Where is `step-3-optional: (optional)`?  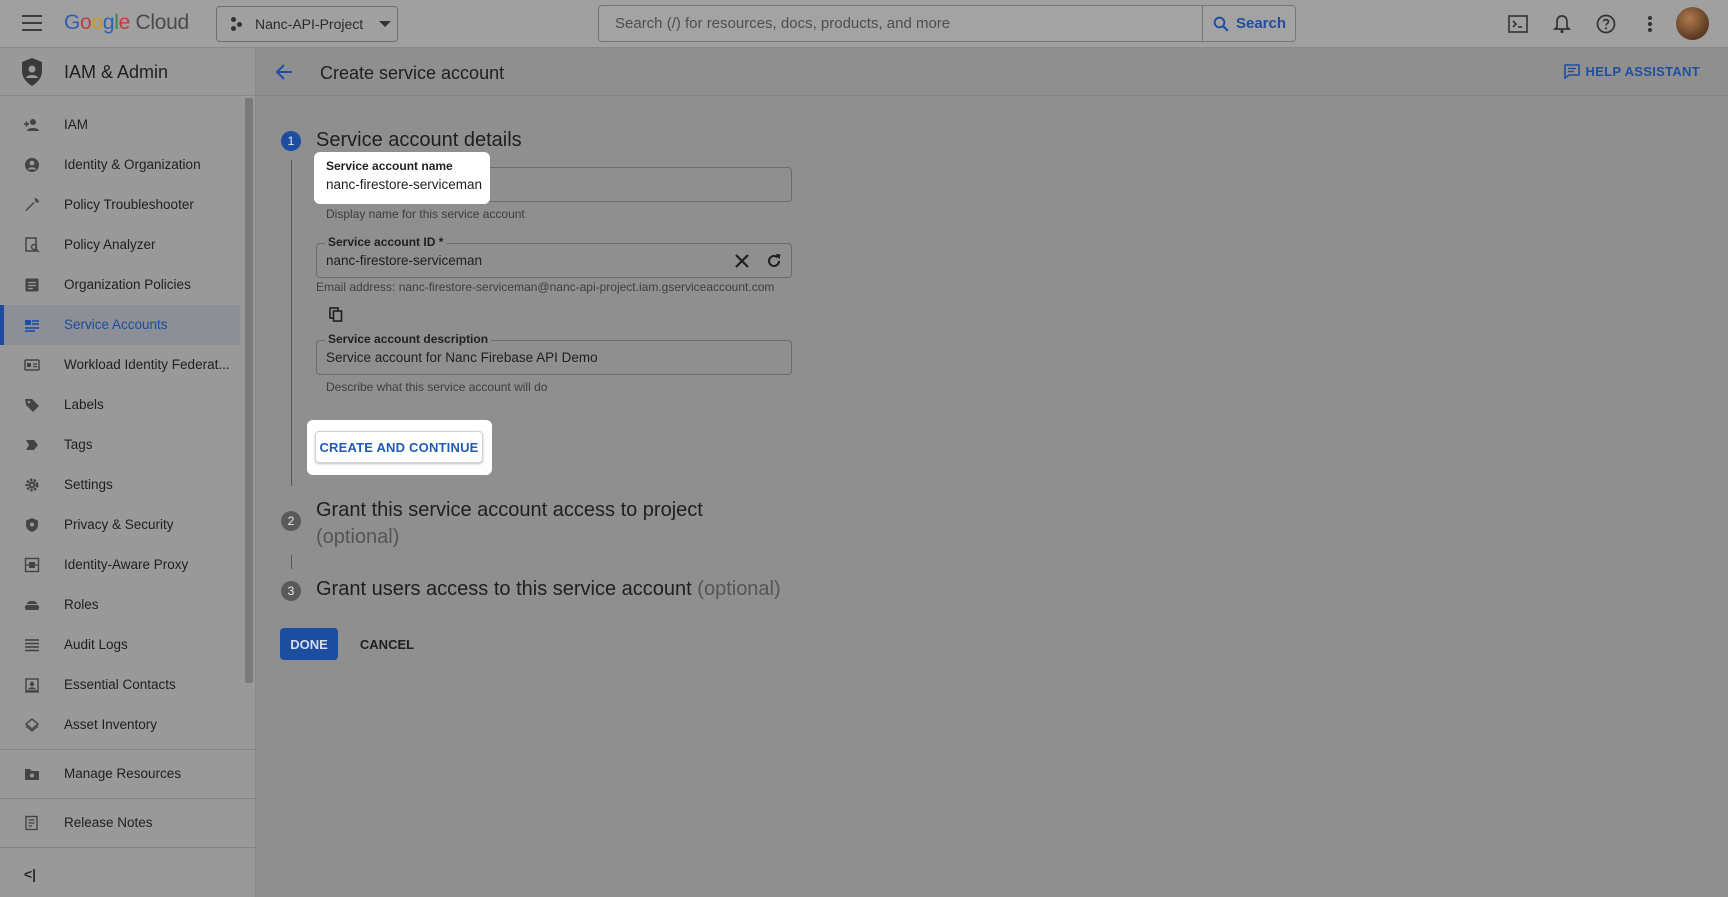 step-3-optional: (optional) is located at coordinates (739, 589).